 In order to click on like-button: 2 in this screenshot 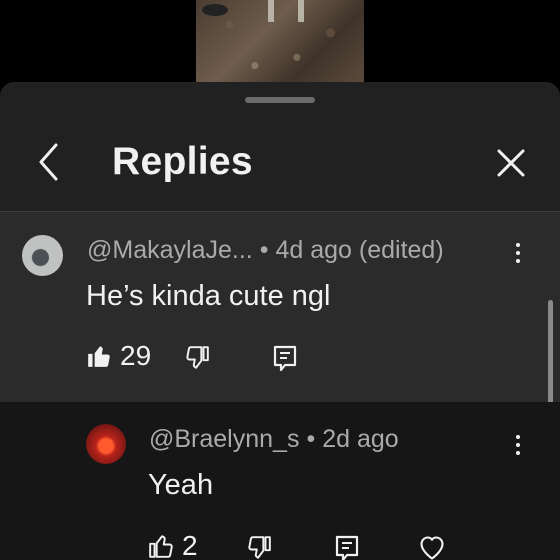, I will do `click(173, 545)`.